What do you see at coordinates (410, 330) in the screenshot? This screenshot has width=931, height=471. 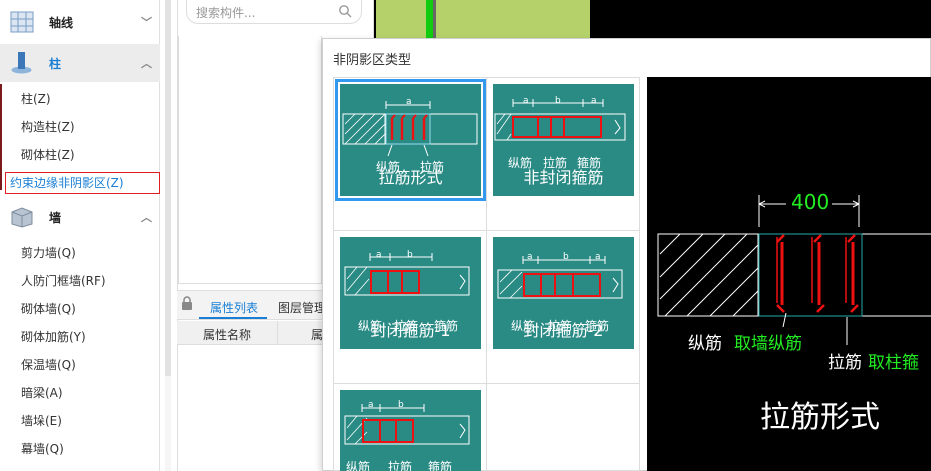 I see `type-card-title: 封闭箍筋-1` at bounding box center [410, 330].